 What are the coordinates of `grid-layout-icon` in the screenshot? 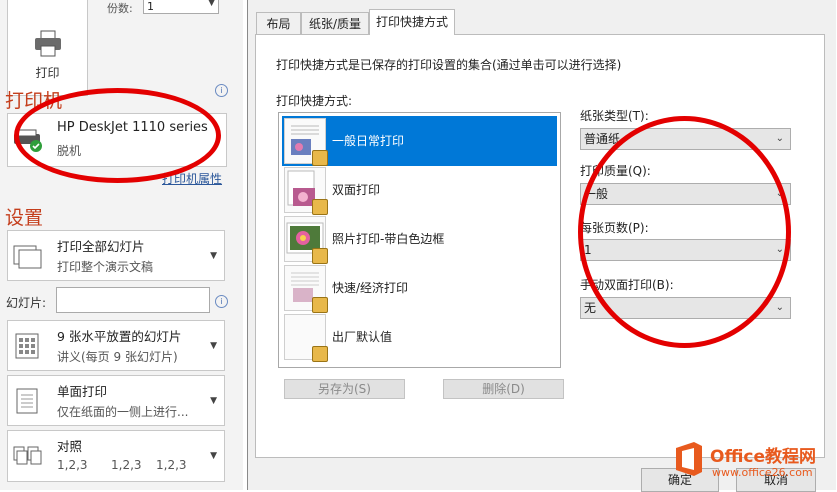 It's located at (27, 346).